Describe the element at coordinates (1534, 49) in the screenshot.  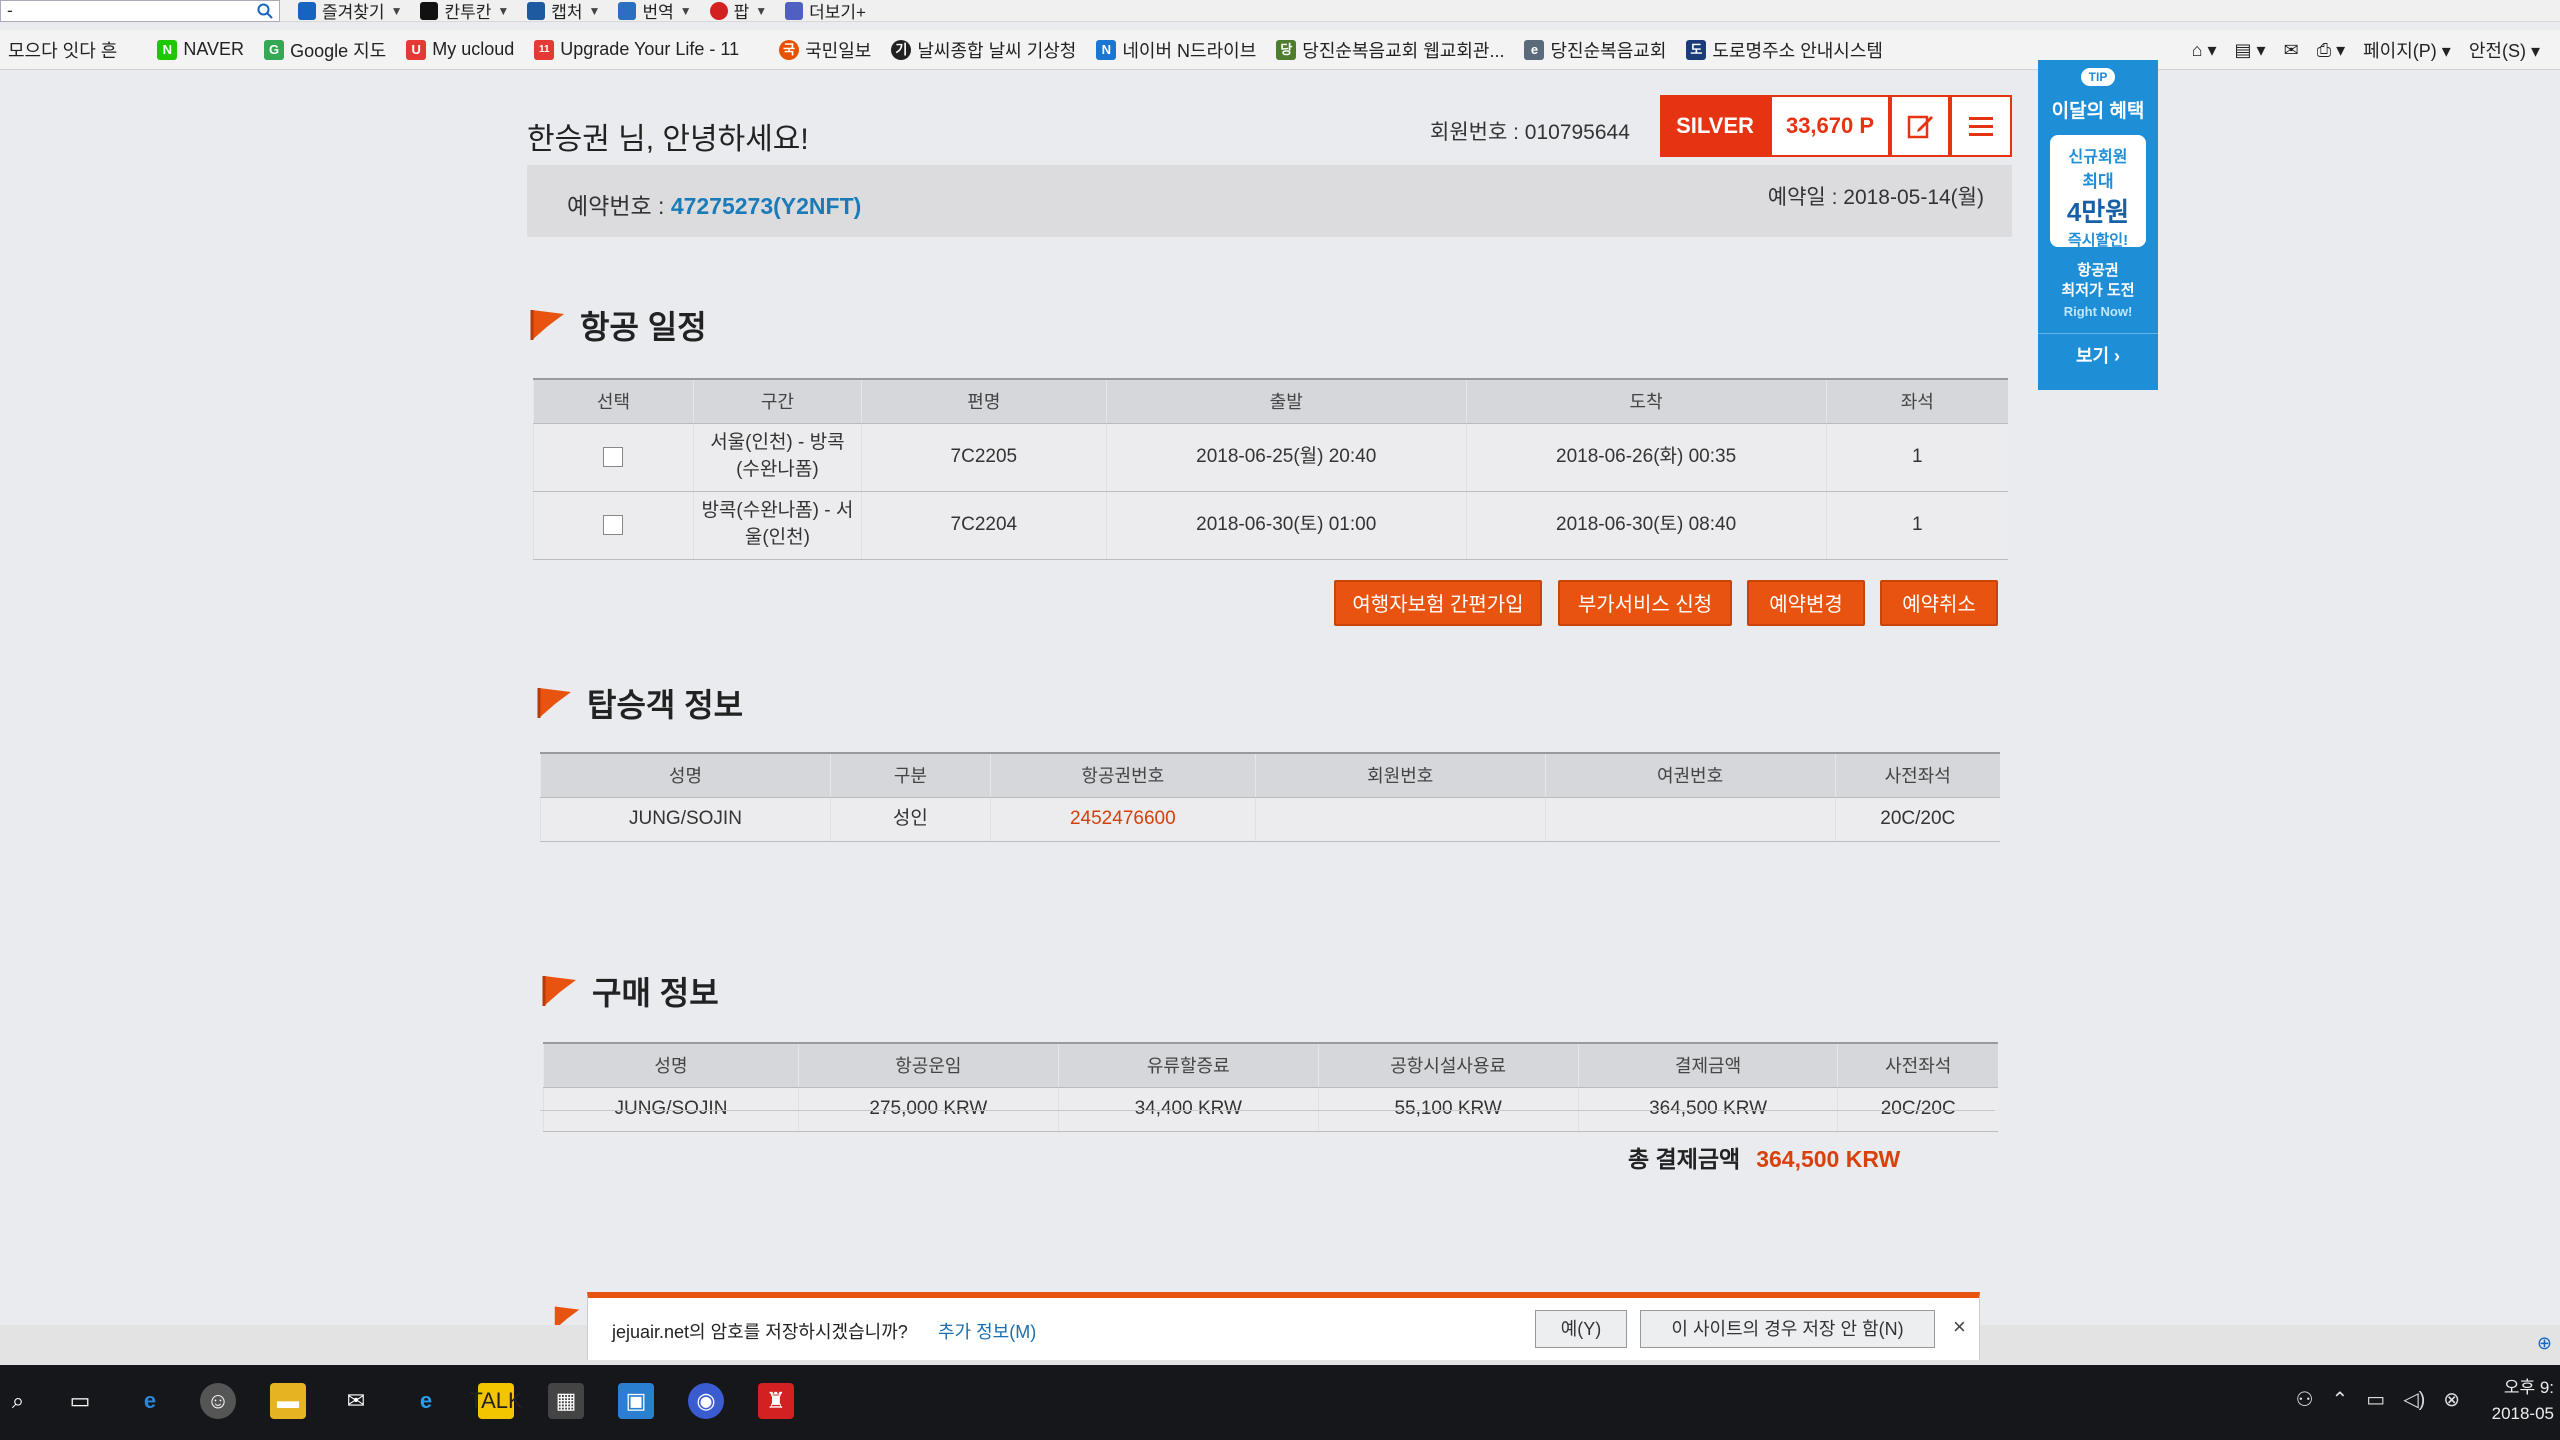
I see `ie-page-icon: e` at that location.